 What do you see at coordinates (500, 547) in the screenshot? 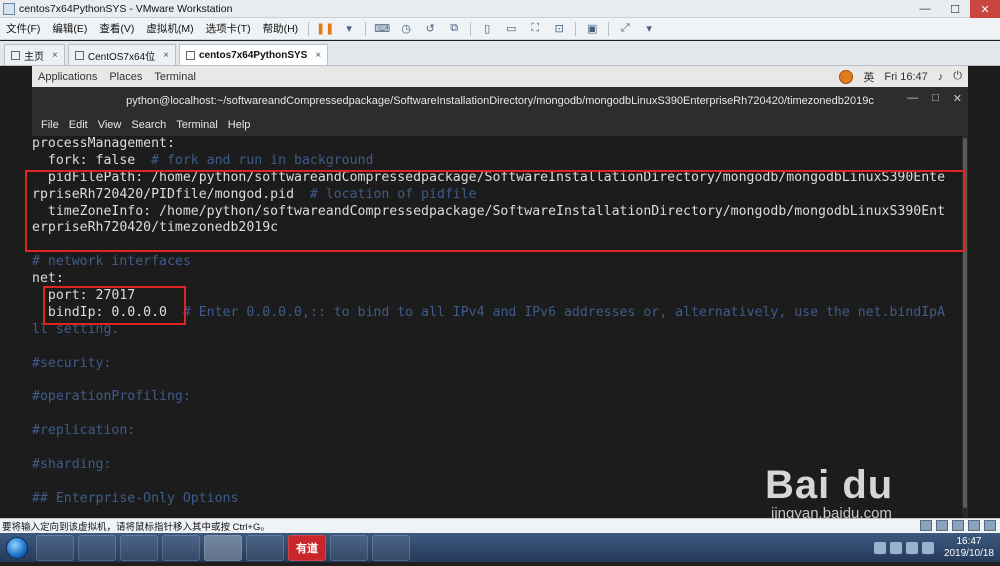
I see `windows-taskbar: 有道 16:47 2019/10/18` at bounding box center [500, 547].